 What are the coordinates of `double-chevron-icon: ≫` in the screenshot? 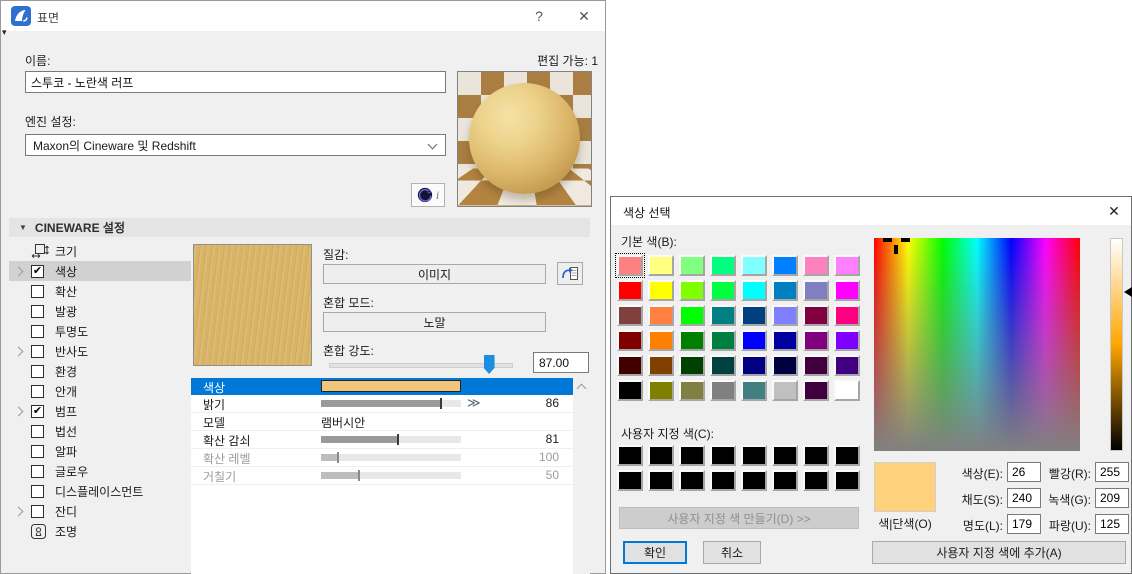 It's located at (474, 403).